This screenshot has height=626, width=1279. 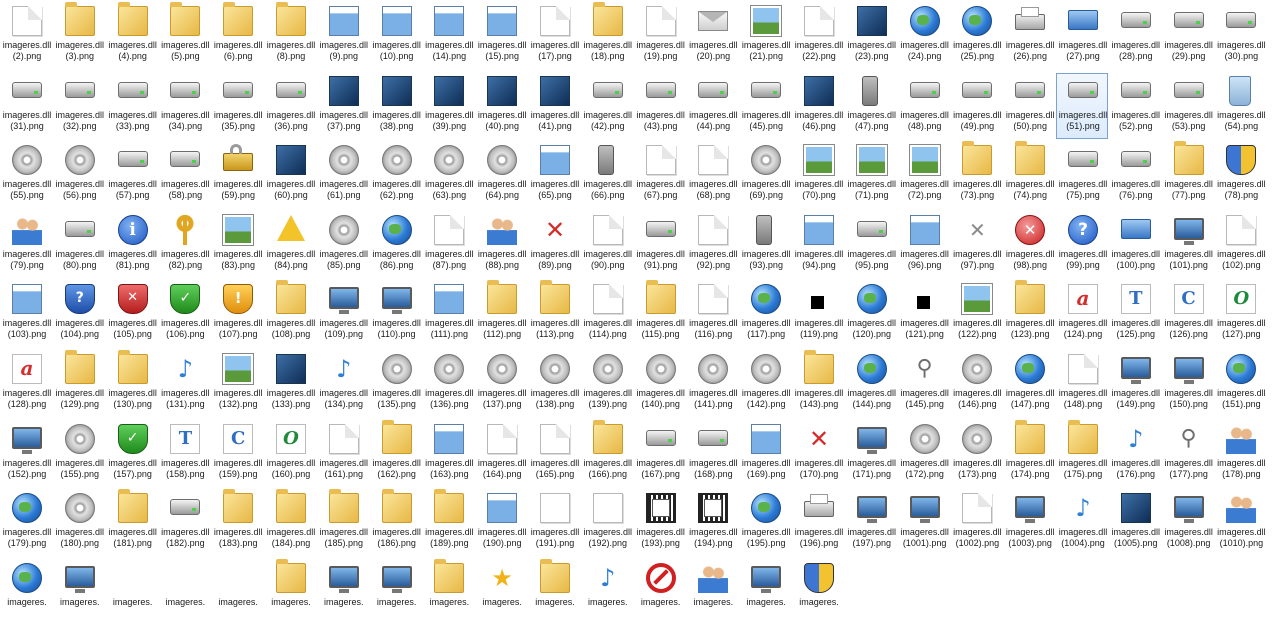 What do you see at coordinates (1029, 106) in the screenshot?
I see `file-item: imageres.dll(50).png` at bounding box center [1029, 106].